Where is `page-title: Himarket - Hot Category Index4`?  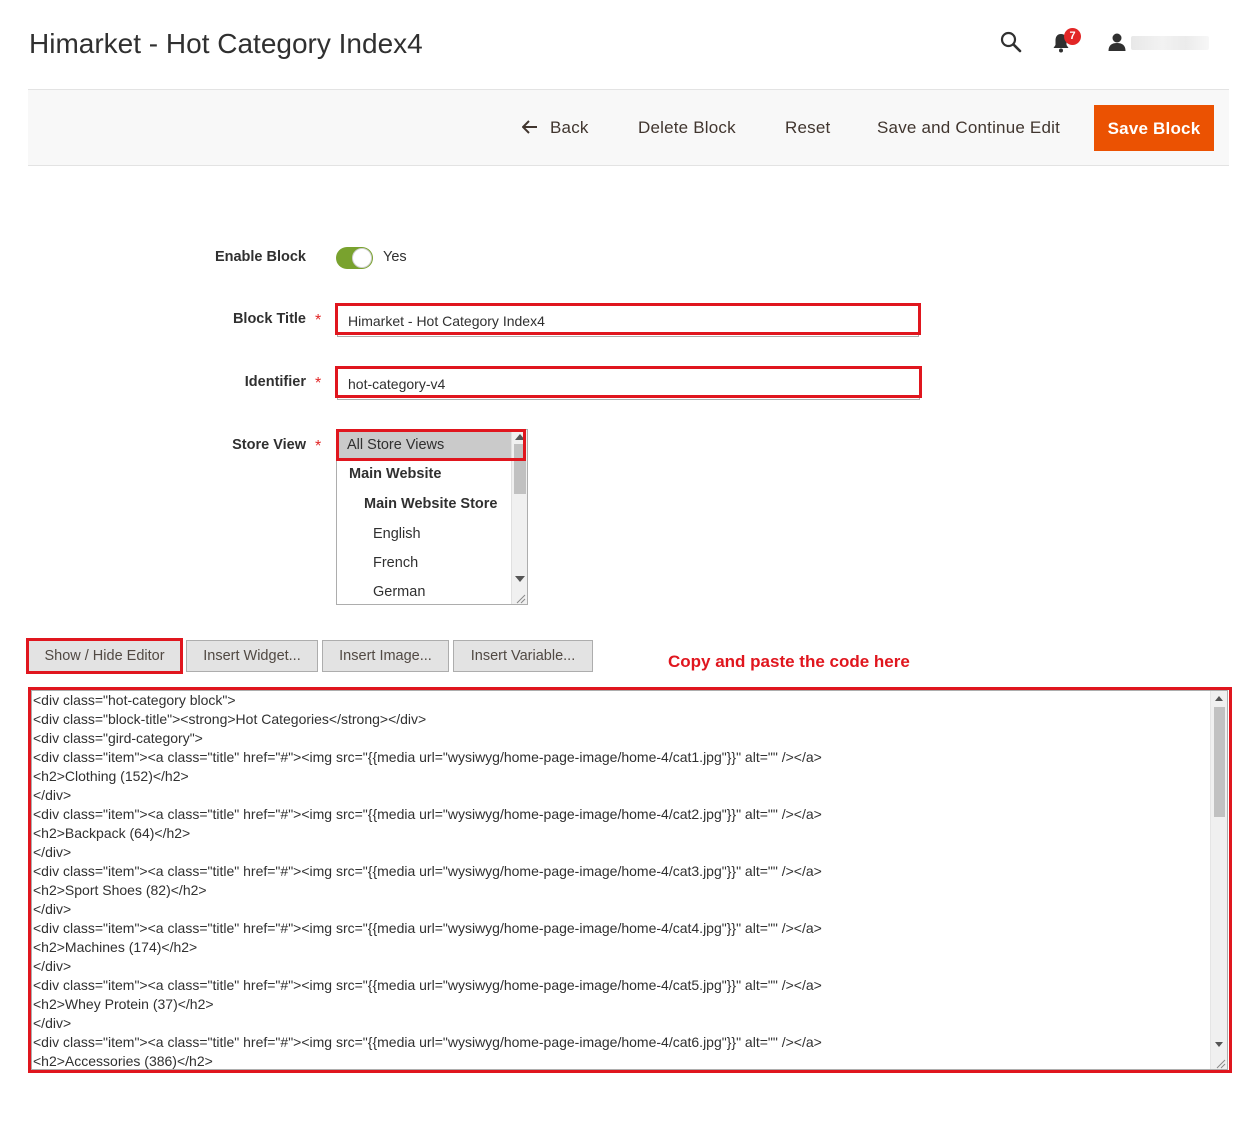
page-title: Himarket - Hot Category Index4 is located at coordinates (226, 43).